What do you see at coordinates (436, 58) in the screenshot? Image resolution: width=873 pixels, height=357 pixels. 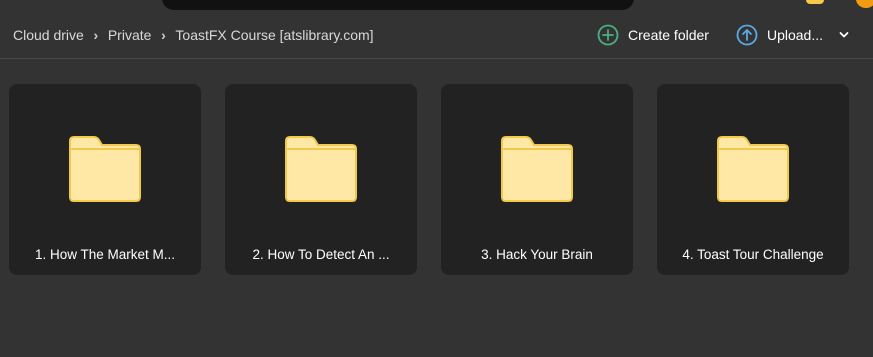 I see `toolbar-divider` at bounding box center [436, 58].